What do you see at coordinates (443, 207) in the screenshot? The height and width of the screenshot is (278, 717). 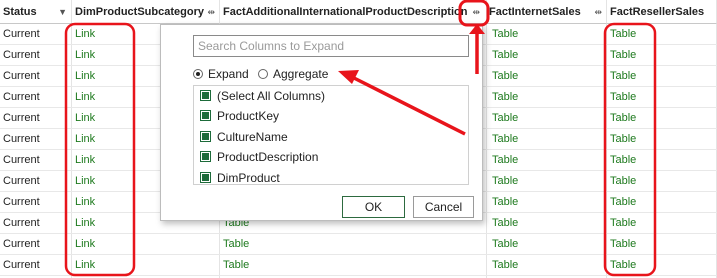 I see `cancel-button: Cancel` at bounding box center [443, 207].